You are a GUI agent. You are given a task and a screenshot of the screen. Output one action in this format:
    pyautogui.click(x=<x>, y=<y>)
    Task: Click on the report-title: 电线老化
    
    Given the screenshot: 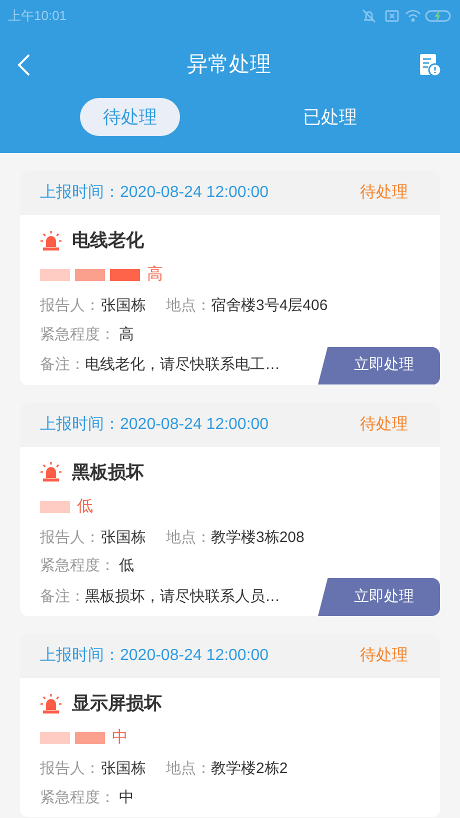 What is the action you would take?
    pyautogui.click(x=108, y=240)
    